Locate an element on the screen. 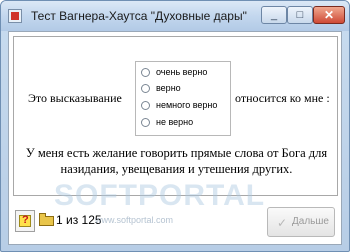 The width and height of the screenshot is (350, 252). window-title: Тест Вагнера-Хаутса "Духовные дары" is located at coordinates (139, 16).